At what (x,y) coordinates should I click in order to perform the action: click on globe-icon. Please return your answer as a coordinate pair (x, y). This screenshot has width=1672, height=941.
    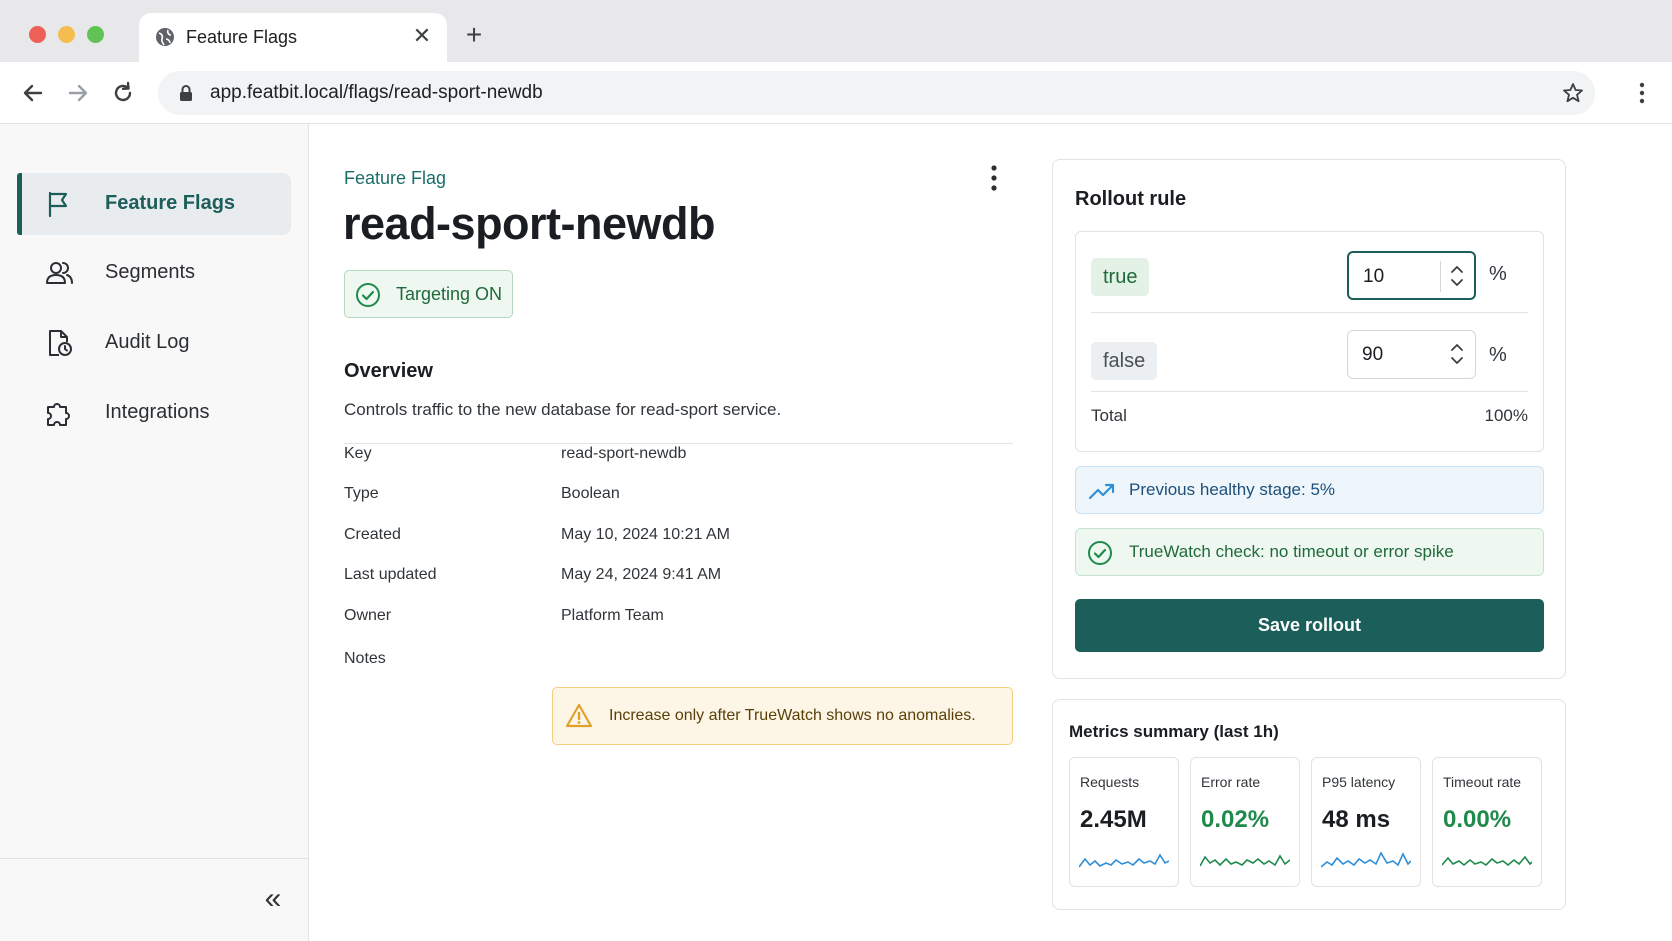
    Looking at the image, I should click on (165, 37).